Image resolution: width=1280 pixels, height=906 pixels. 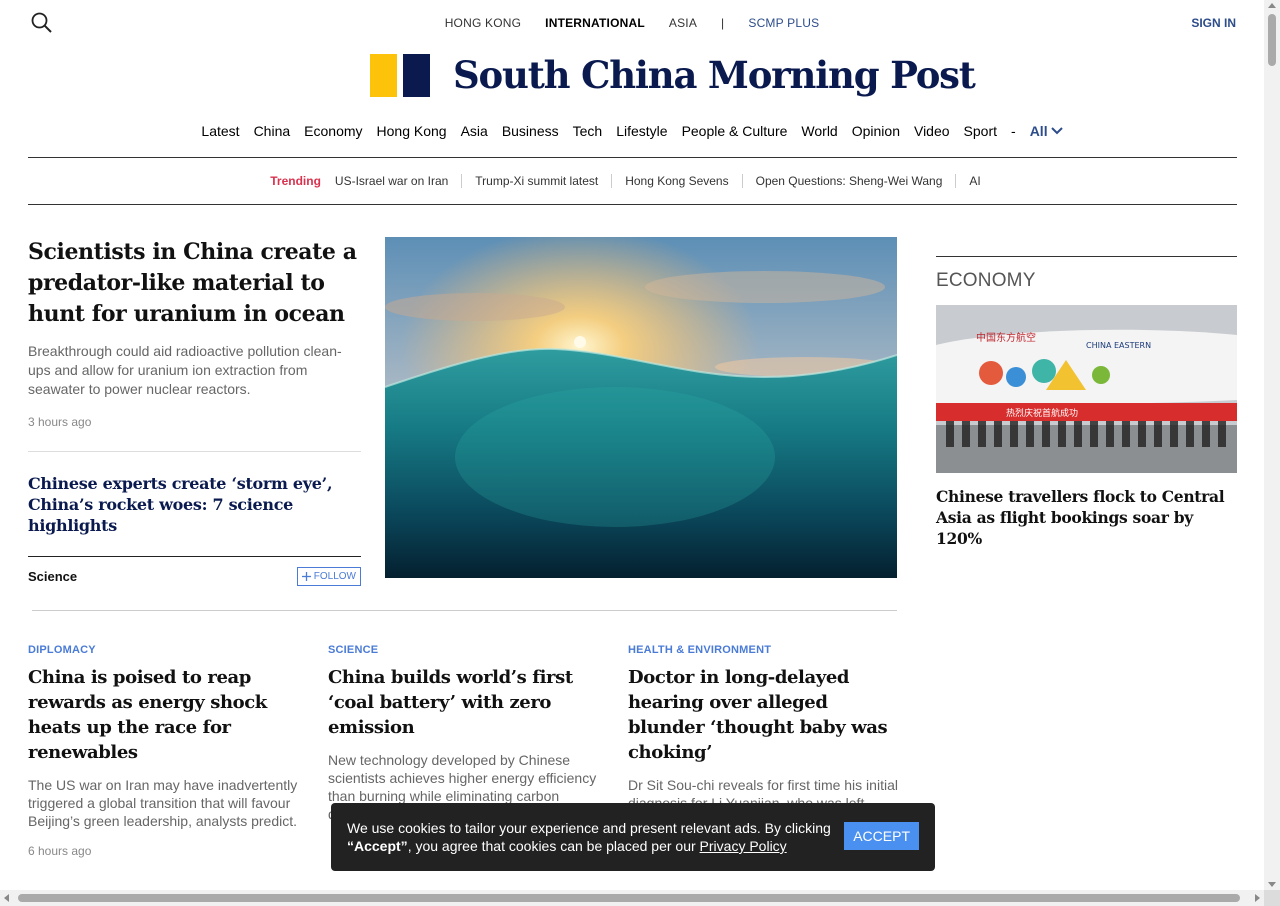 I want to click on site-logo: South China Morning Post, so click(x=673, y=75).